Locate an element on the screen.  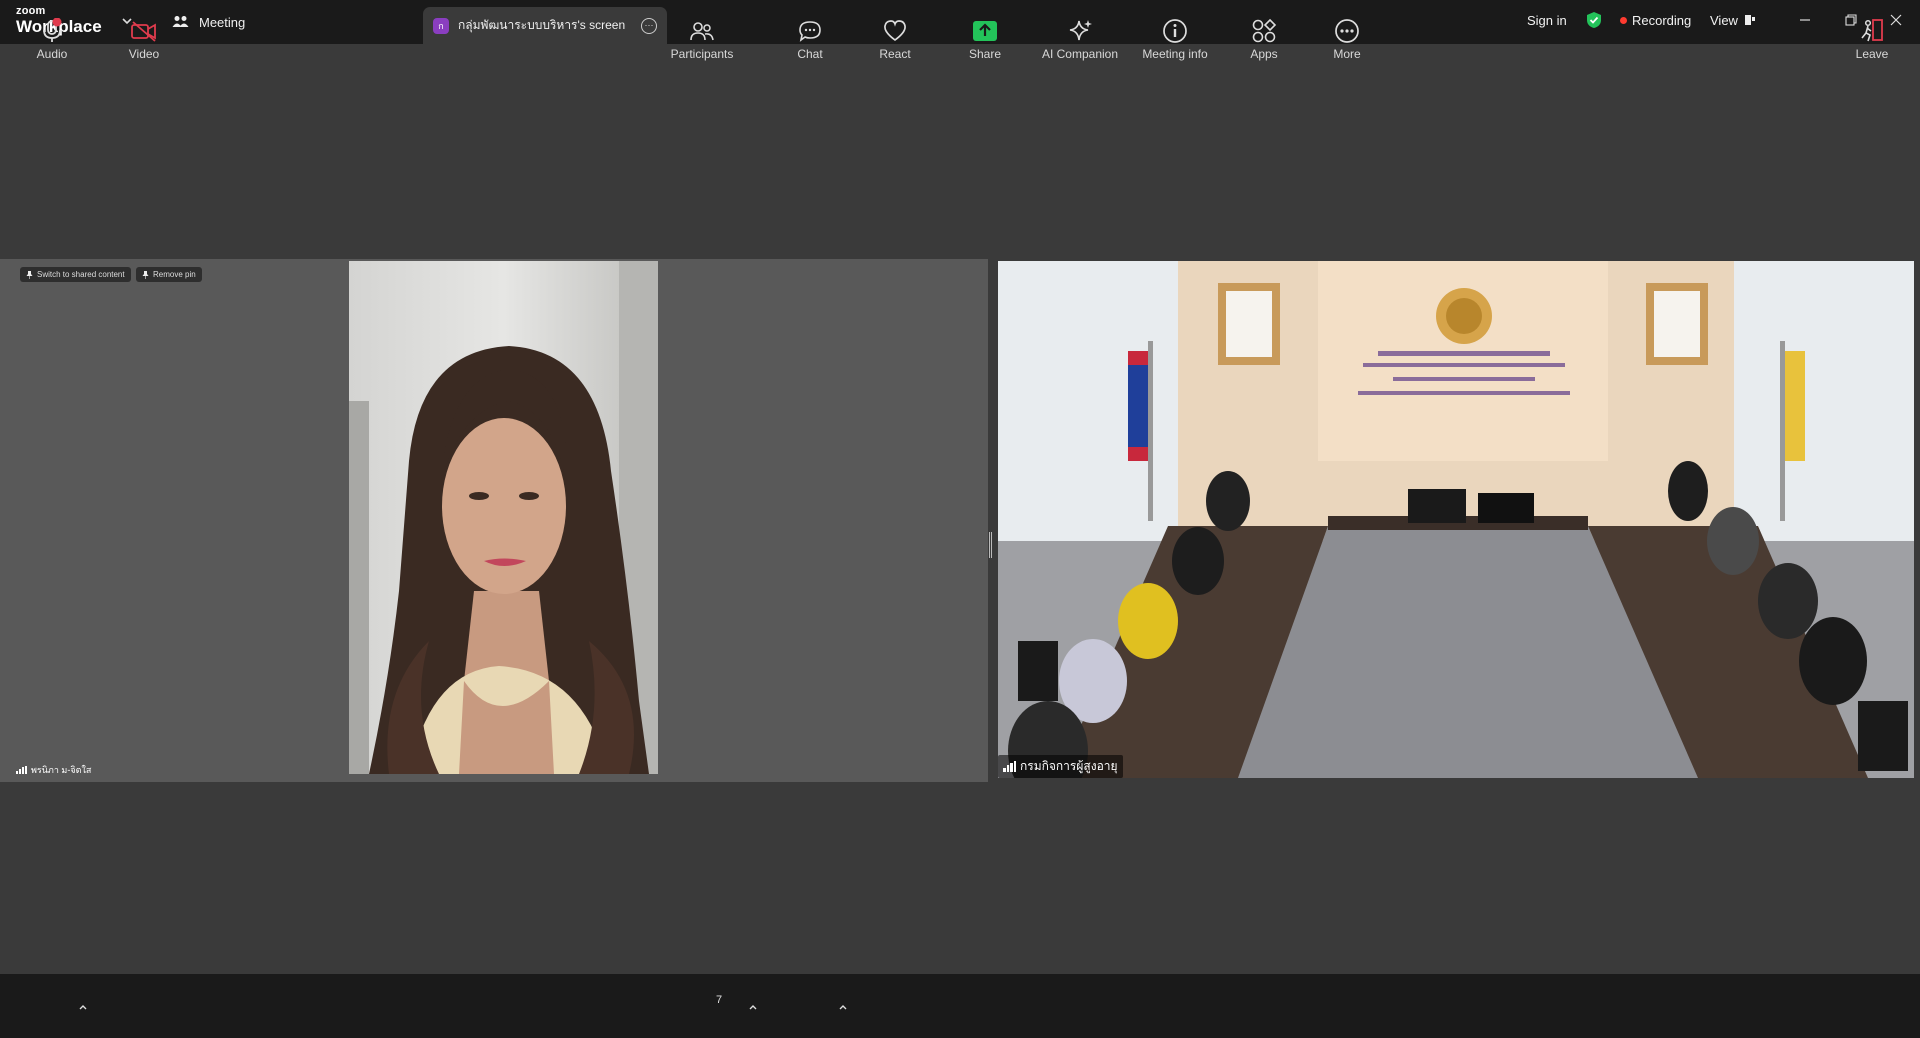
video-label: Video is located at coordinates (144, 54).